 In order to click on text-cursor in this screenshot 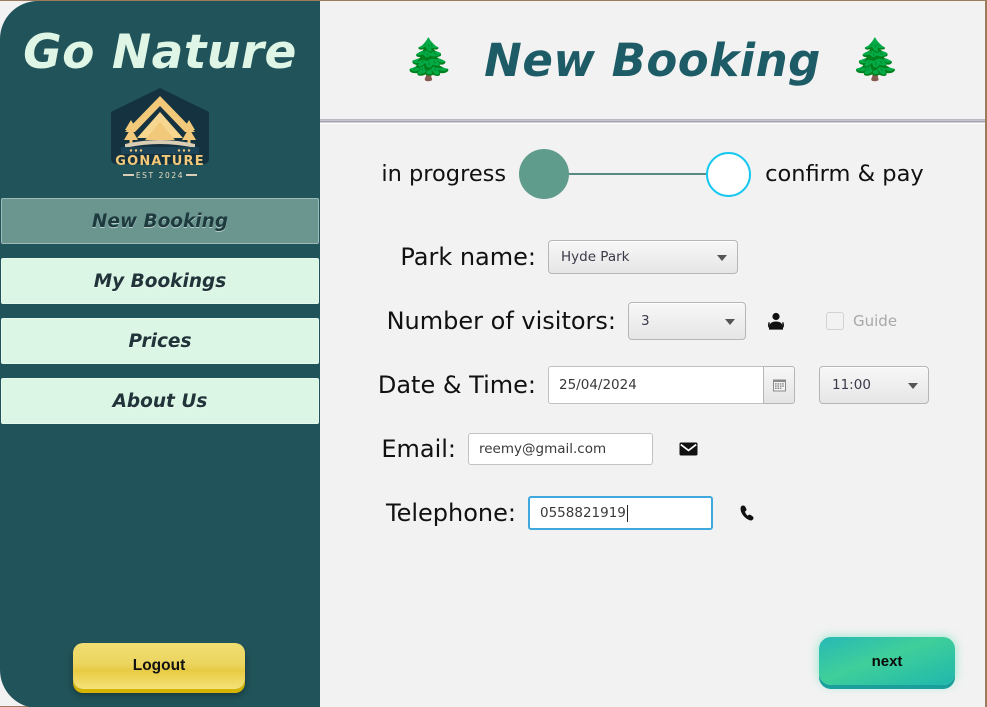, I will do `click(627, 513)`.